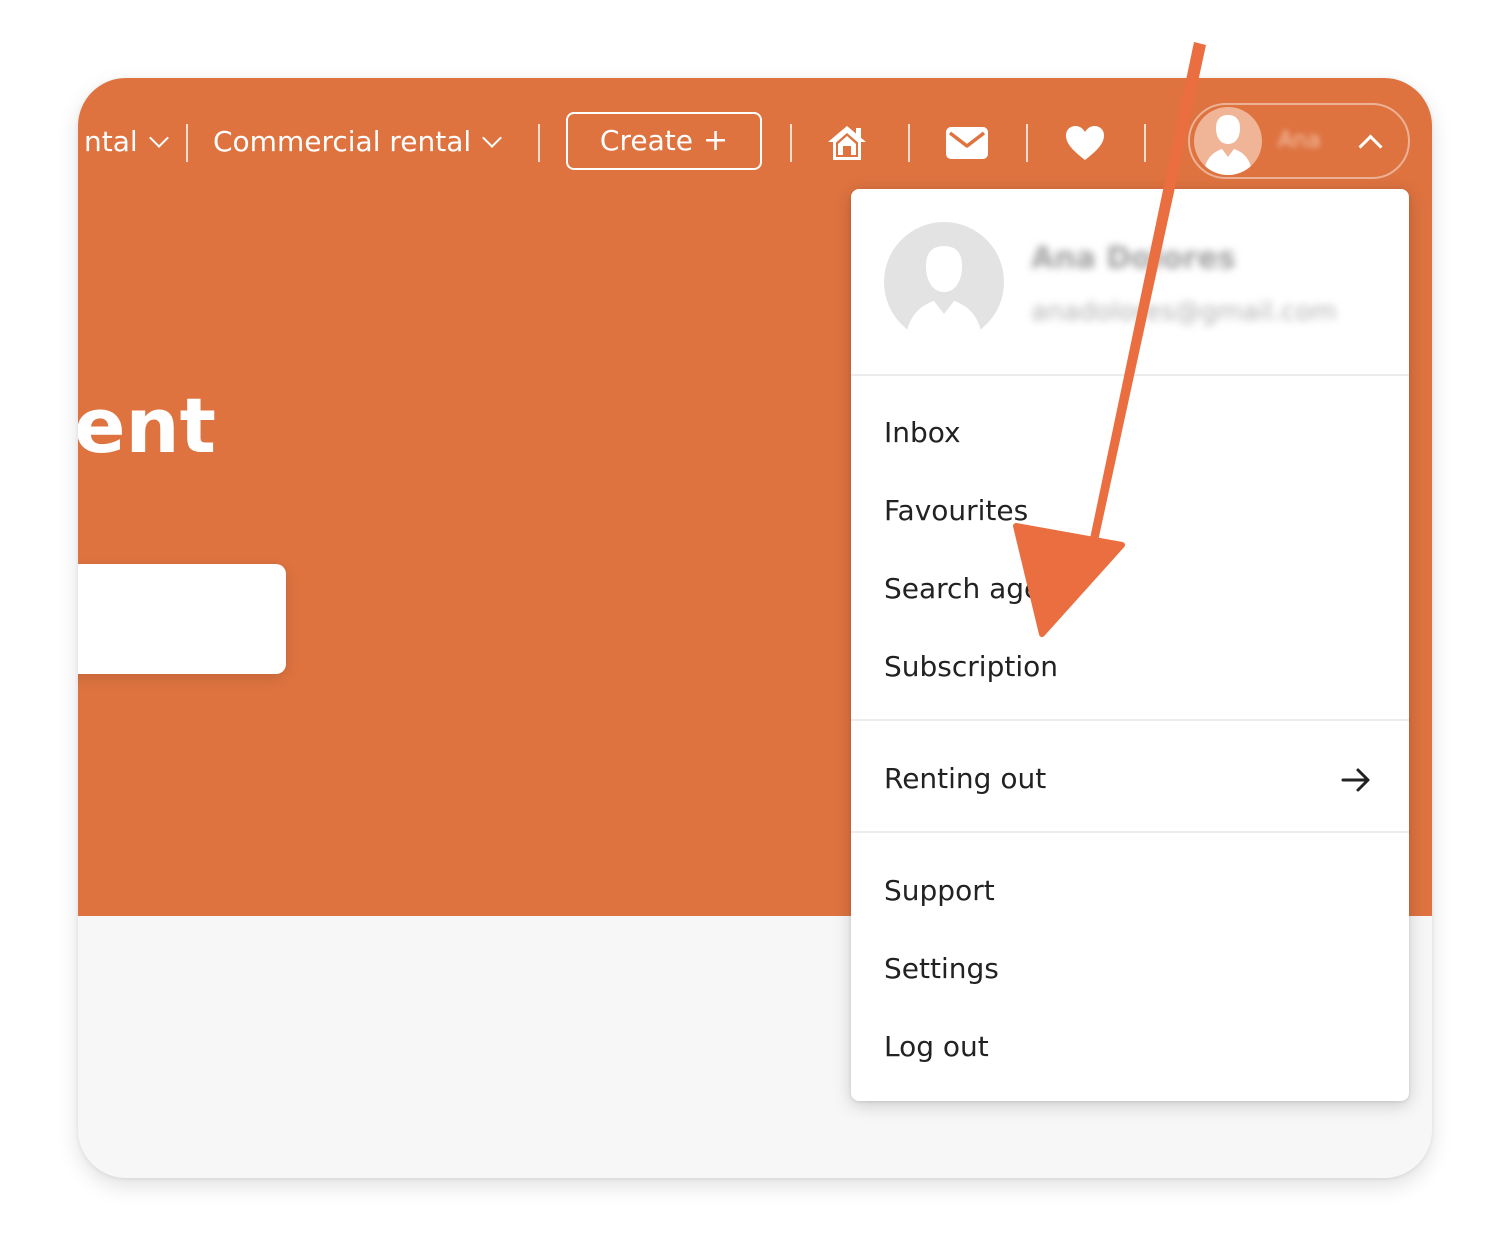 The height and width of the screenshot is (1256, 1510). I want to click on heart-icon, so click(1085, 143).